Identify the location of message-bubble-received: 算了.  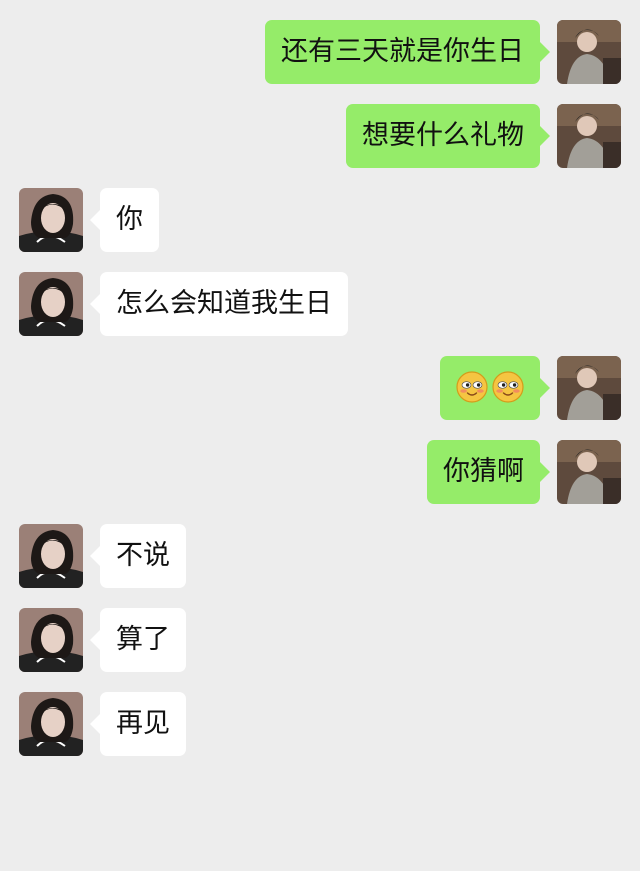
(138, 640).